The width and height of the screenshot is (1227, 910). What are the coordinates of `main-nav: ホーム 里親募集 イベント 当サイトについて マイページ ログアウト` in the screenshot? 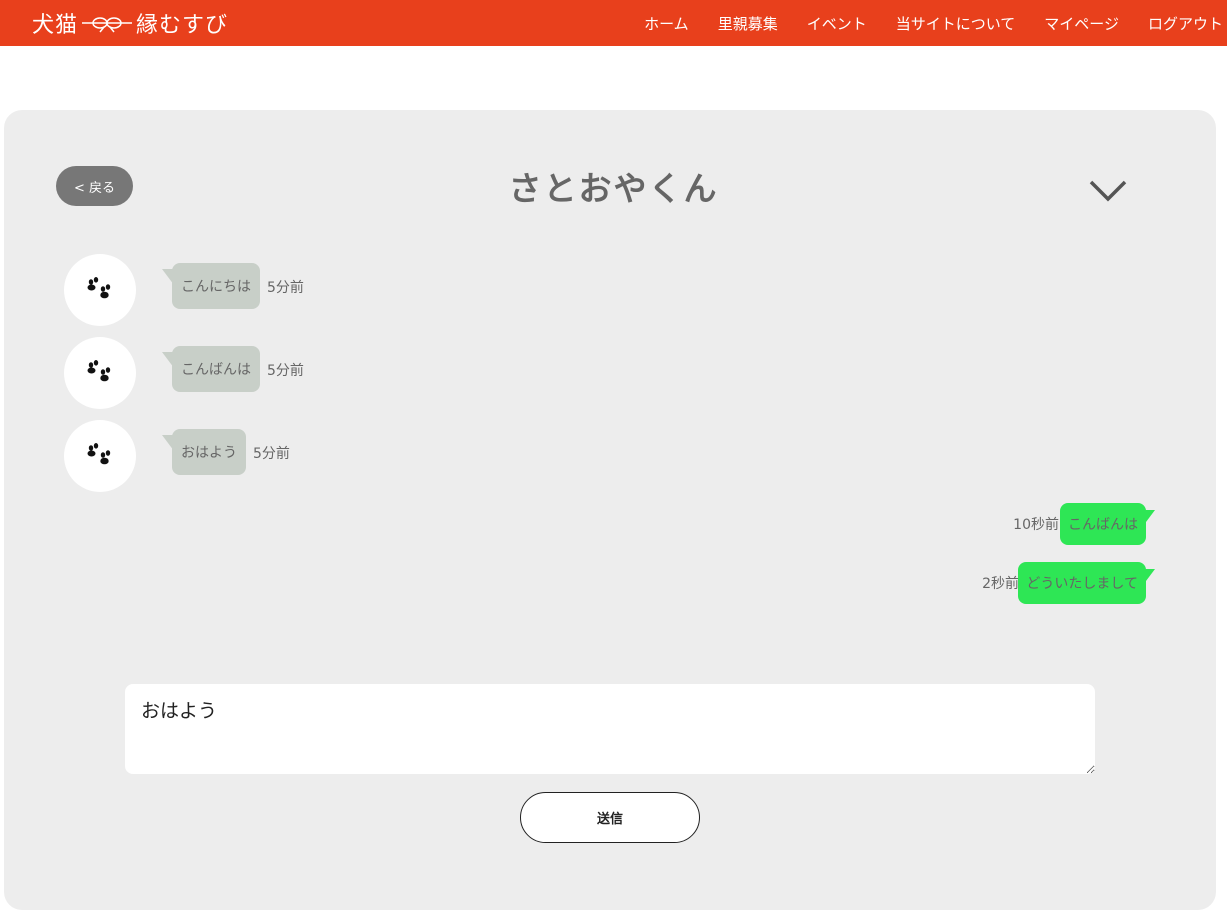 It's located at (919, 23).